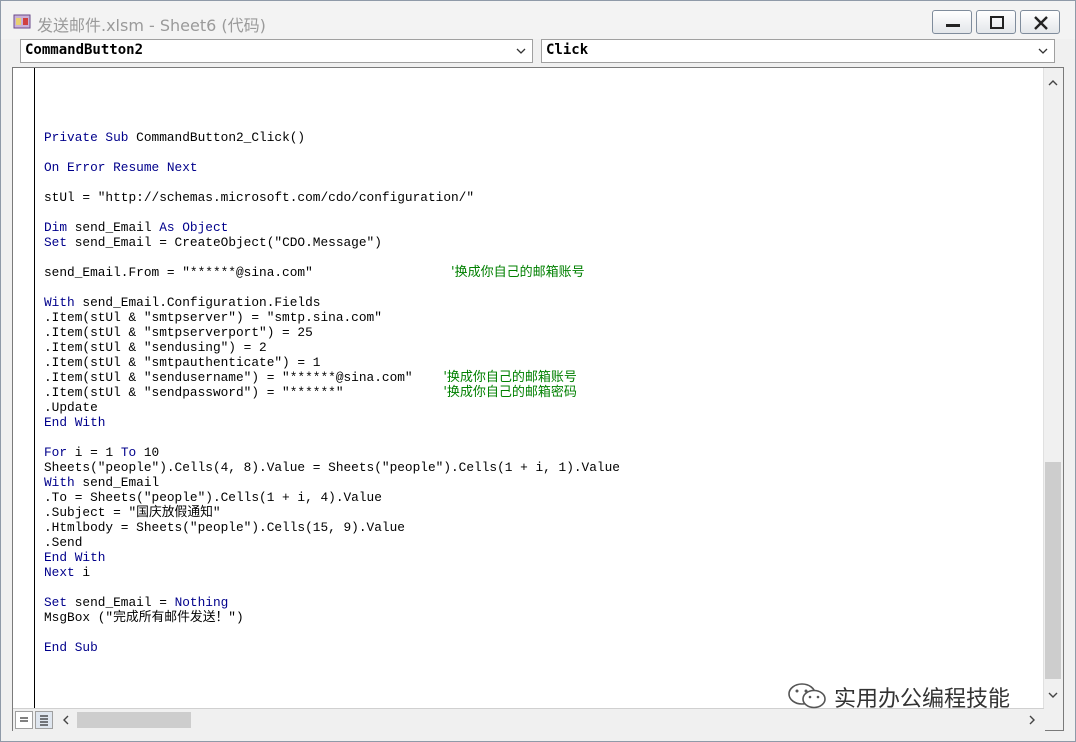  I want to click on watermark-text: 实用办公编程技能, so click(922, 699).